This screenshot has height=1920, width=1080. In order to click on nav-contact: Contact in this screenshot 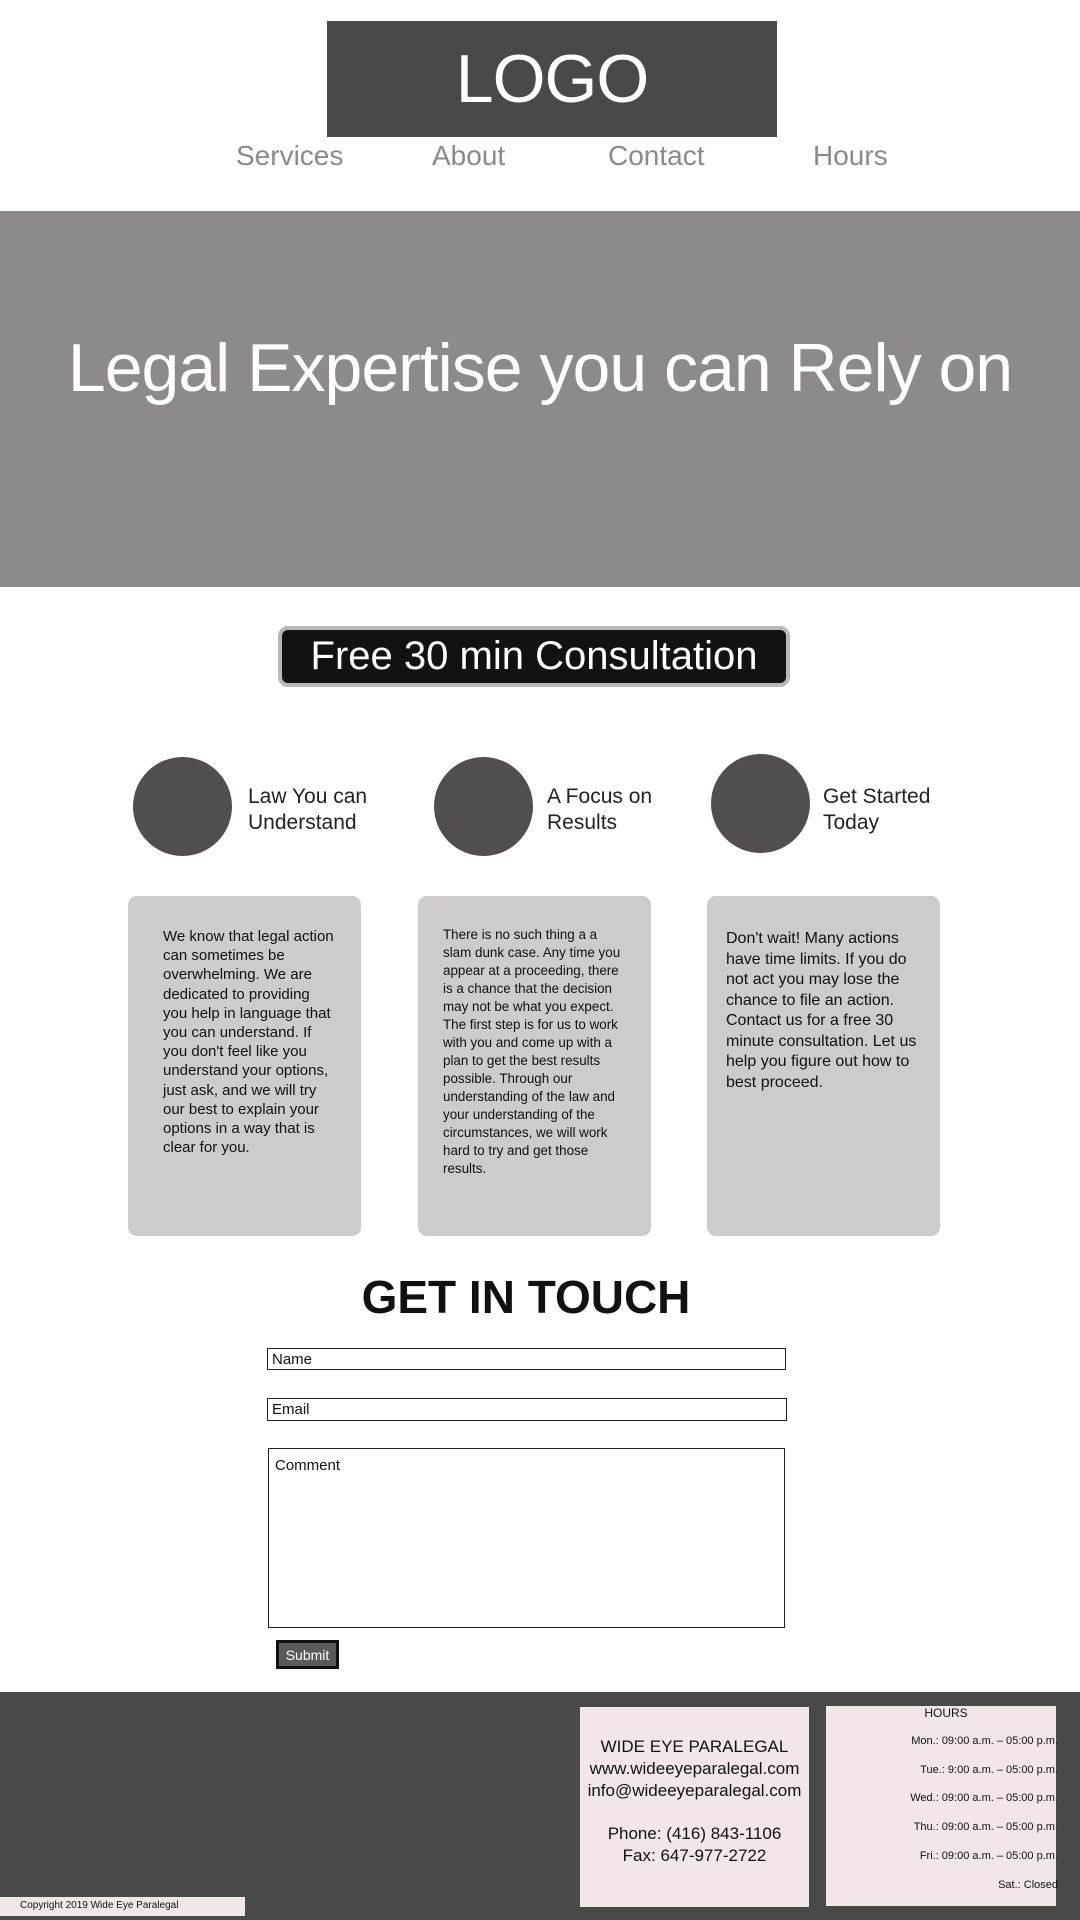, I will do `click(656, 156)`.